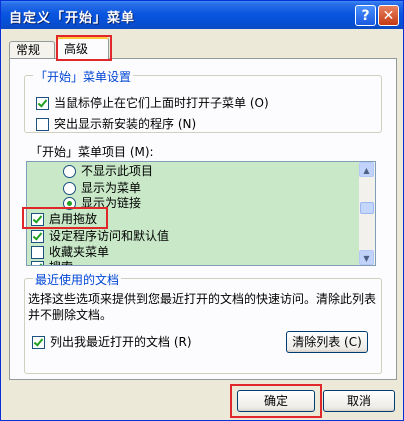  I want to click on enable-drag-drop-label: 启用拖放, so click(73, 219).